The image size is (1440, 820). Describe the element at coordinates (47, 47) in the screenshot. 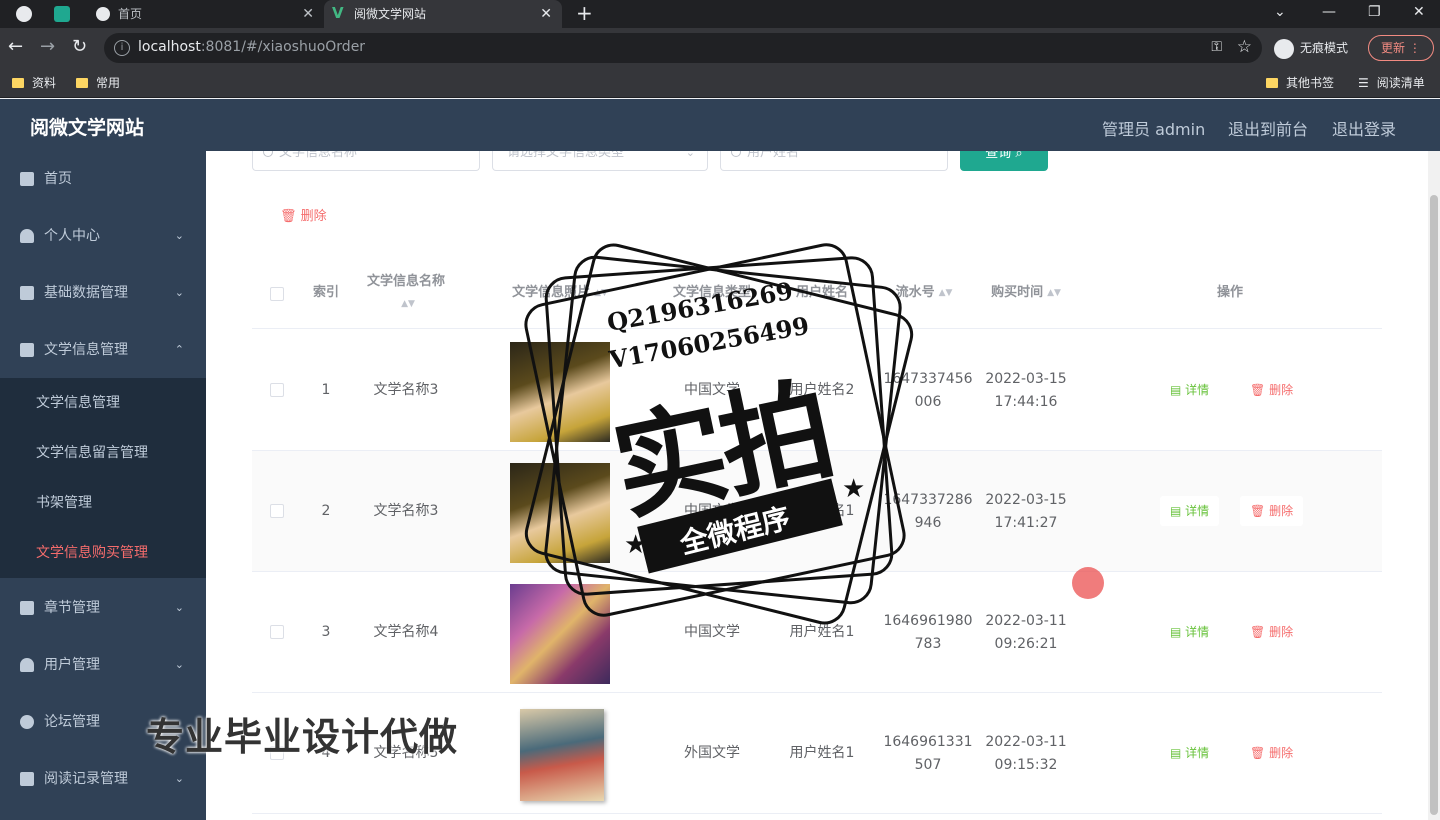

I see `forward-icon: →` at that location.